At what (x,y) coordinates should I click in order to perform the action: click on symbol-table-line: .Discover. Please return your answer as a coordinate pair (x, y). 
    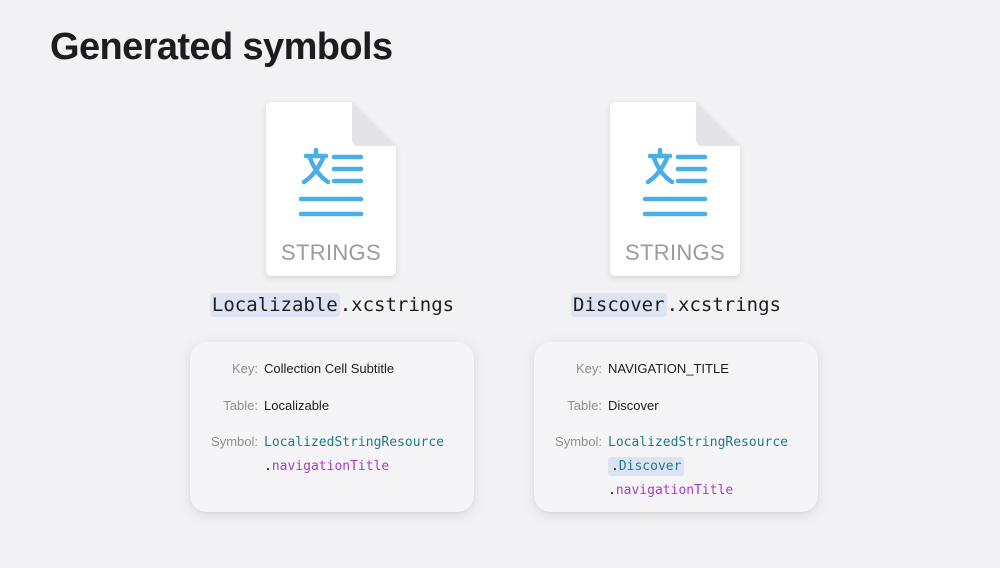
    Looking at the image, I should click on (646, 466).